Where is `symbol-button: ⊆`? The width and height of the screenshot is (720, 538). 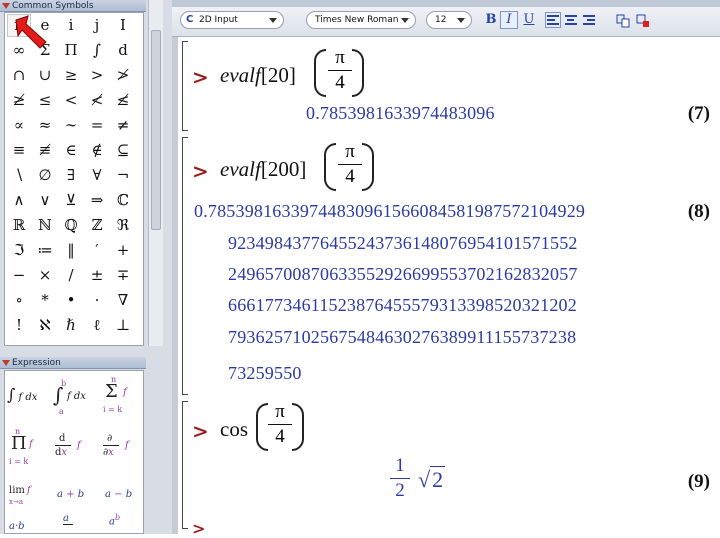 symbol-button: ⊆ is located at coordinates (123, 150).